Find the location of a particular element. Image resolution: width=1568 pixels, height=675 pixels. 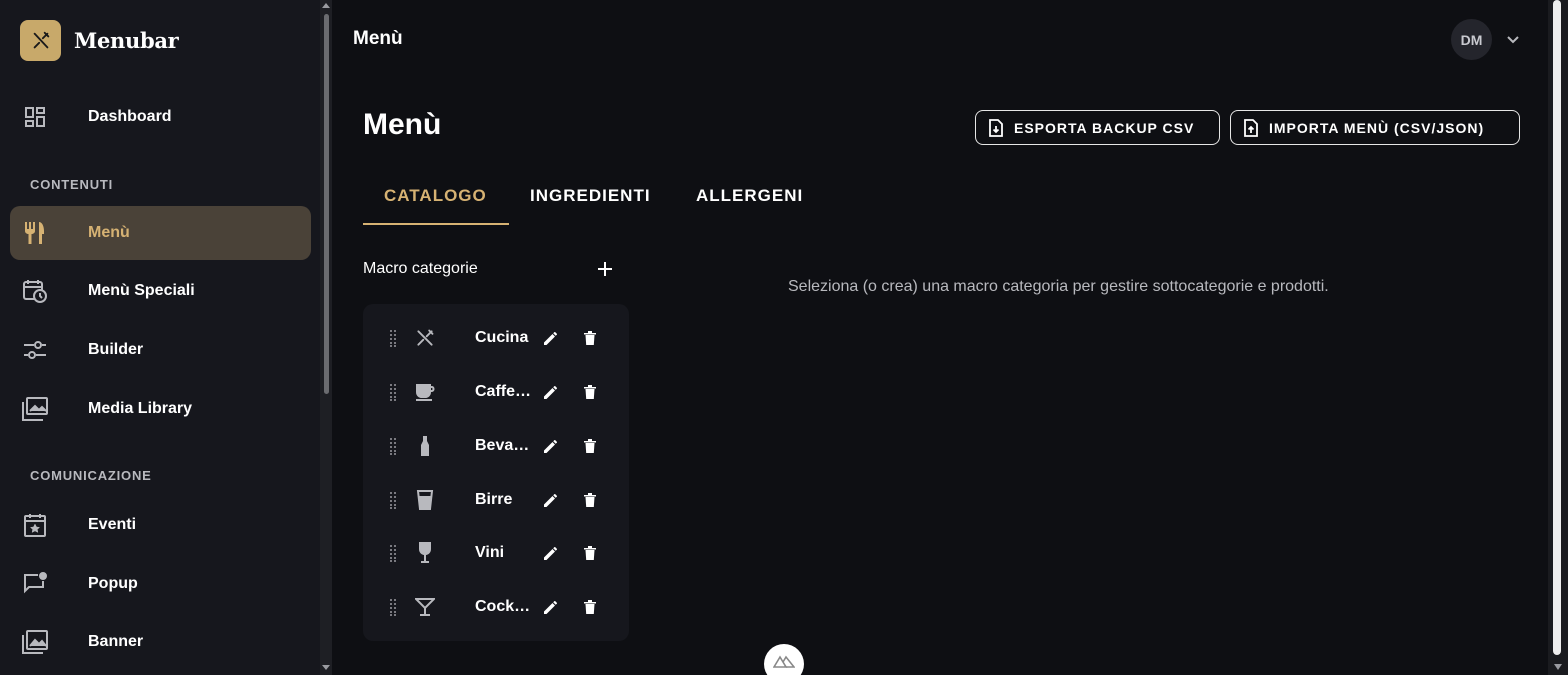

export-csv-button: ESPORTA BACKUP CSV is located at coordinates (1097, 127).